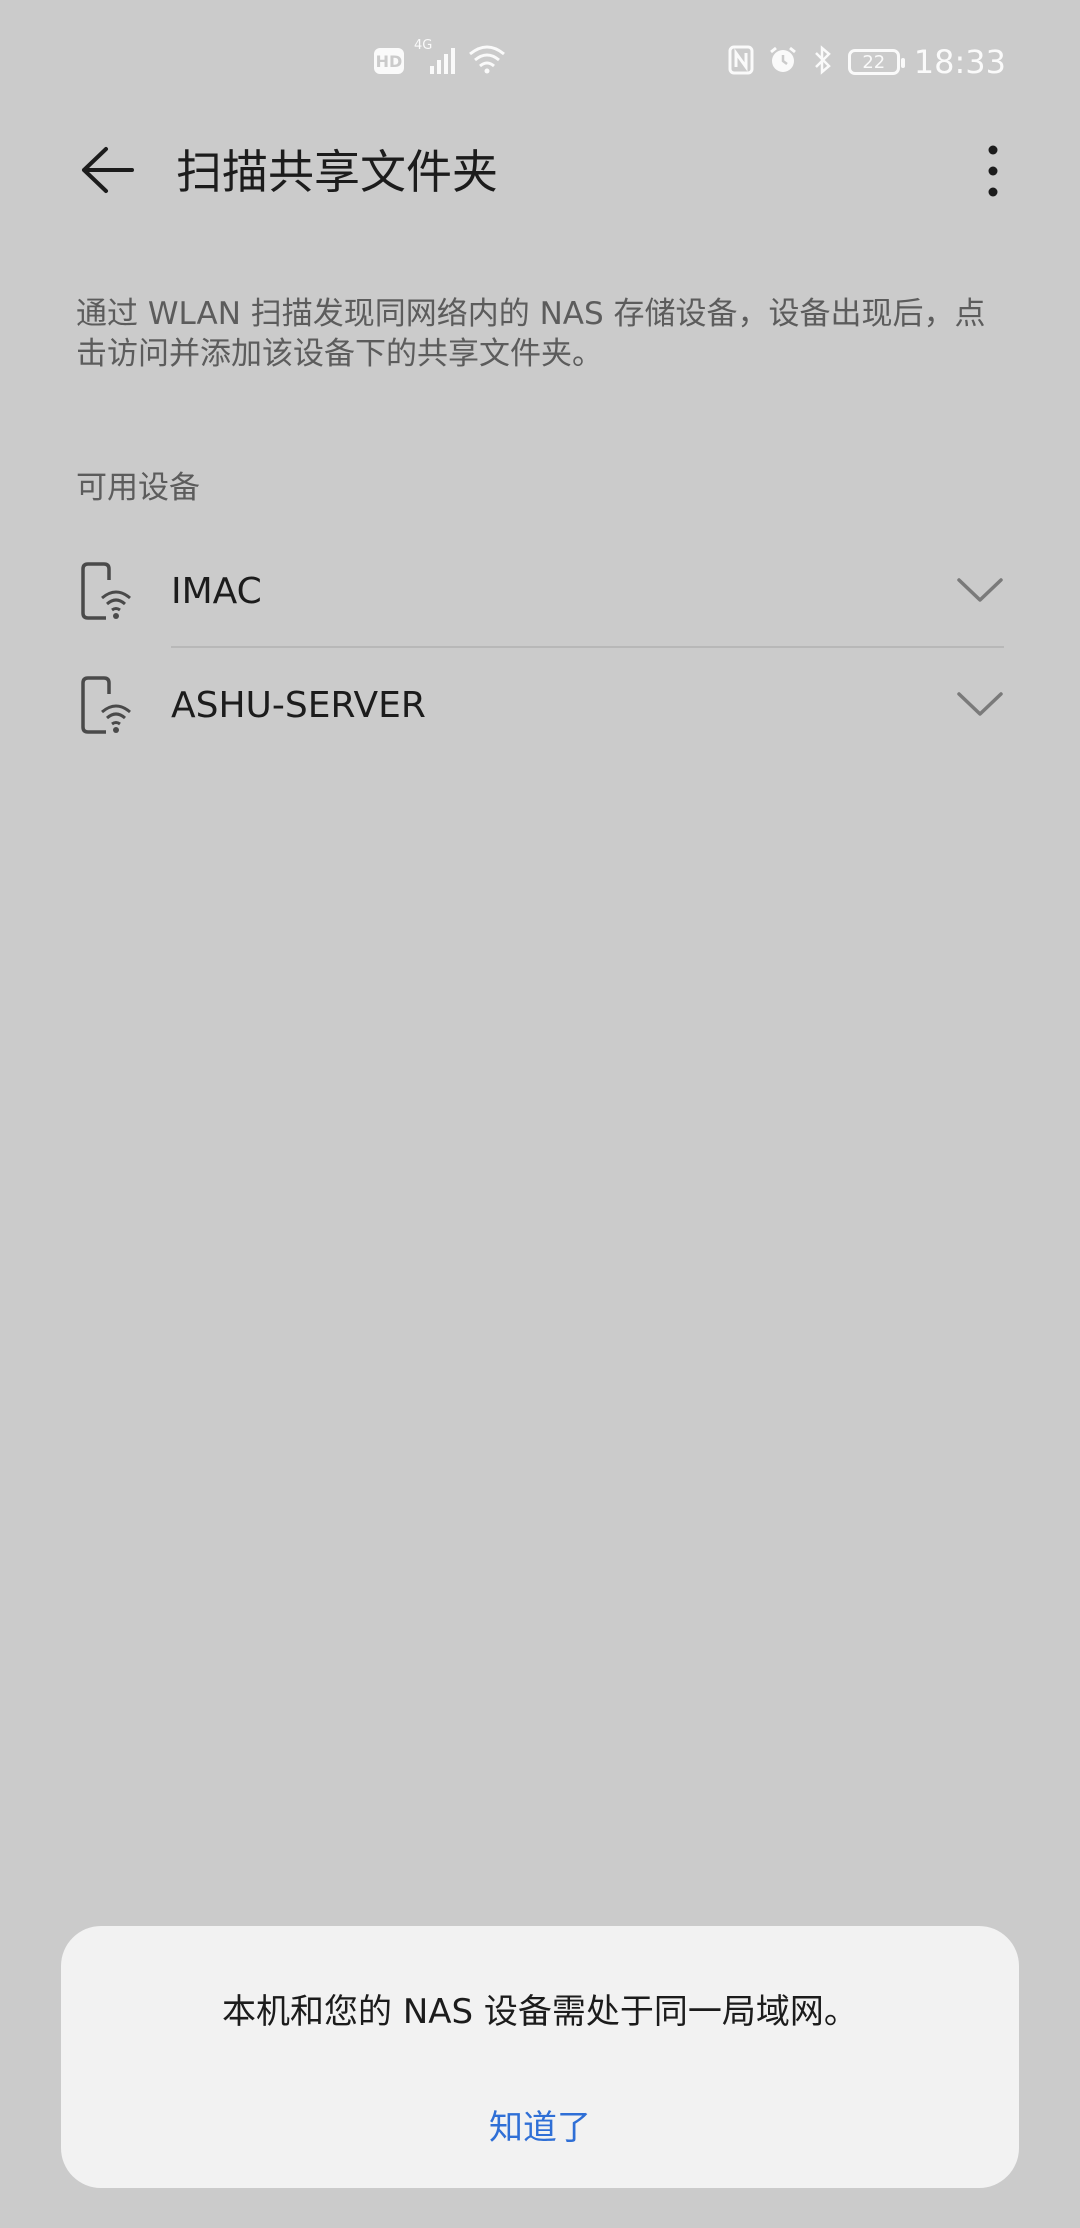 The image size is (1080, 2228). I want to click on dialog-message: 本机和您的 NAS 设备需处于同一局域网。, so click(540, 2012).